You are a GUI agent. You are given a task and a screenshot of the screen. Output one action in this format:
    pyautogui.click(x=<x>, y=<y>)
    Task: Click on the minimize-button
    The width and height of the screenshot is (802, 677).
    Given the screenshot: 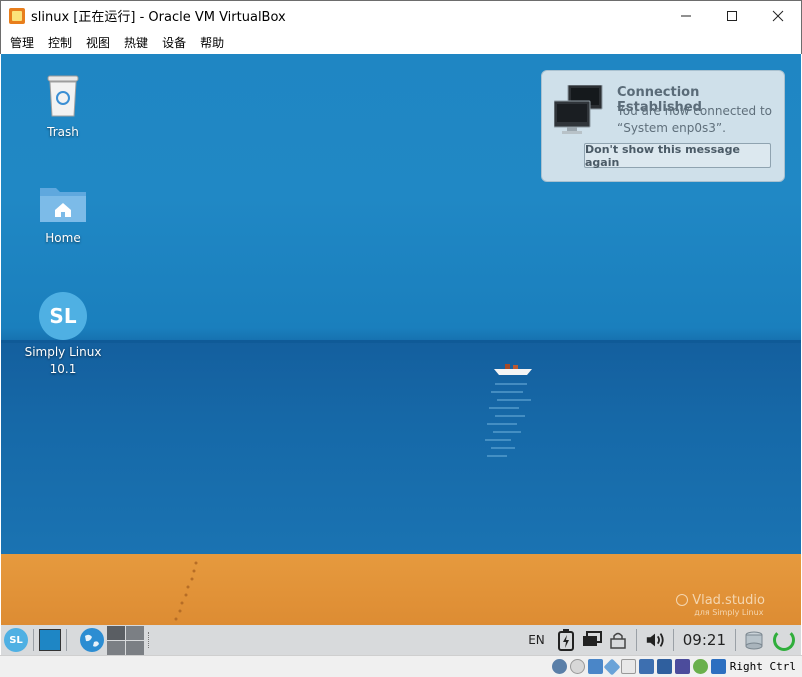 What is the action you would take?
    pyautogui.click(x=686, y=16)
    